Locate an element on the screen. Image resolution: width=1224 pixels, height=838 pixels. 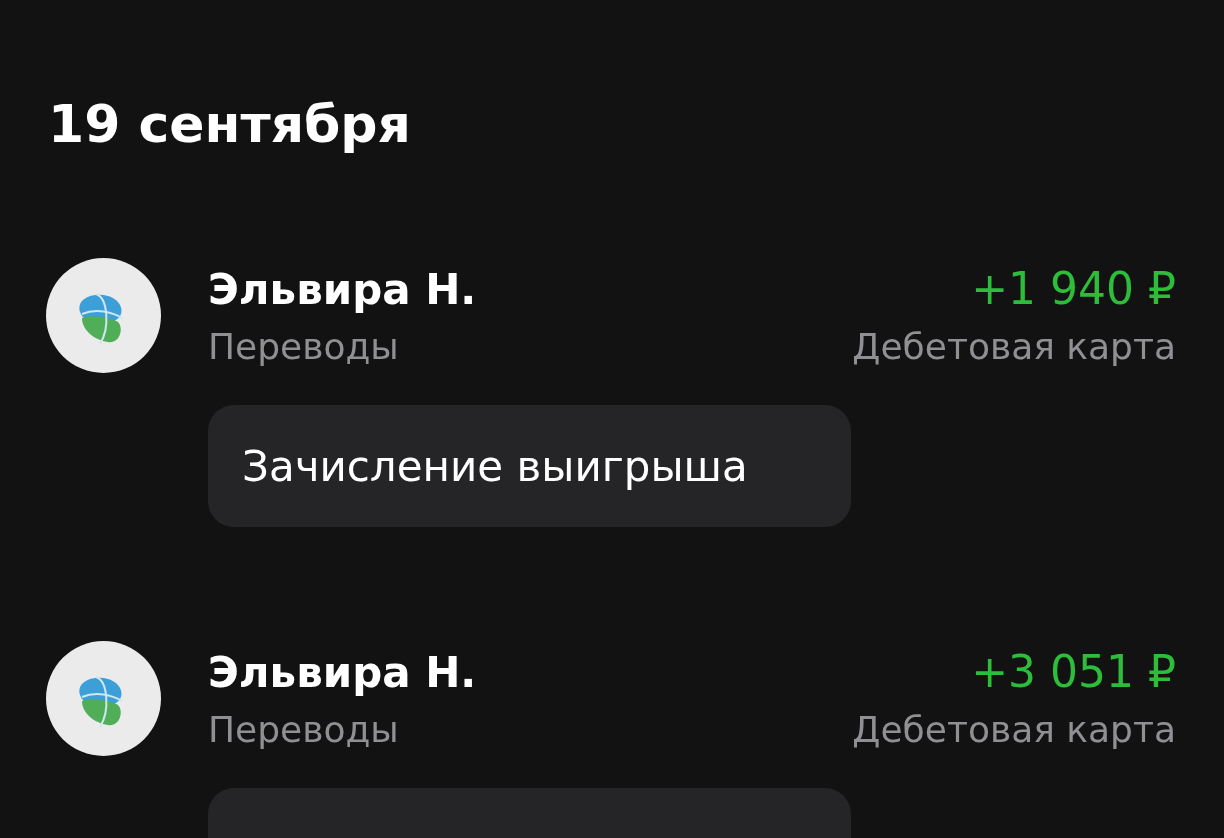
amount: +1 940 ₽ is located at coordinates (1073, 289).